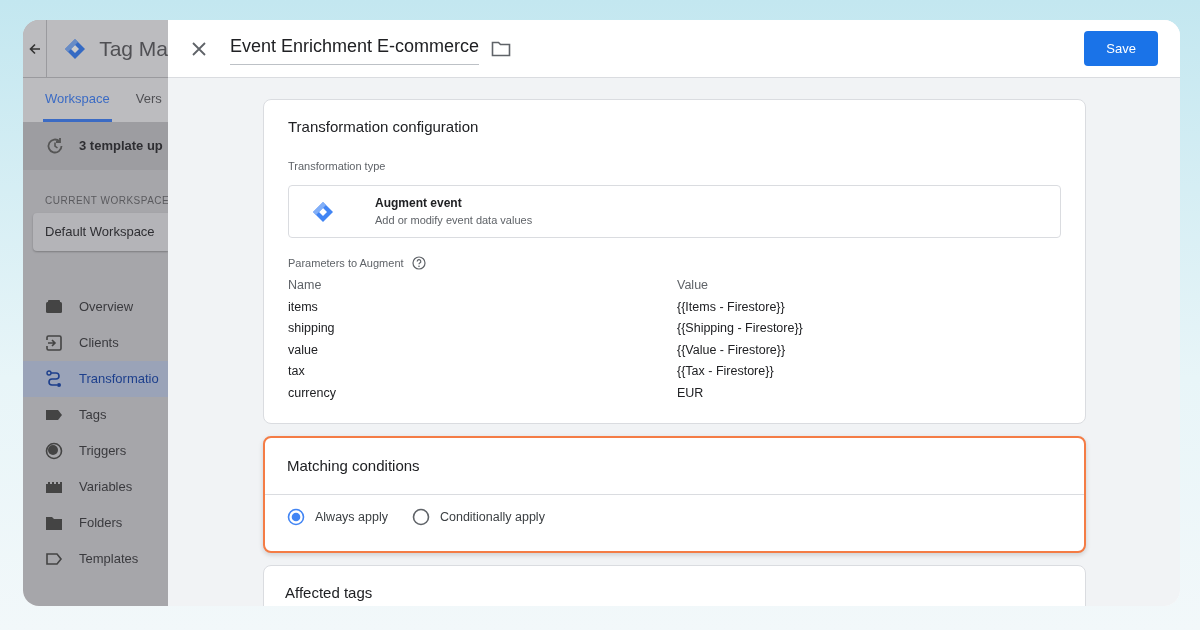 This screenshot has width=1200, height=630. I want to click on nav-item: Overview, so click(95, 306).